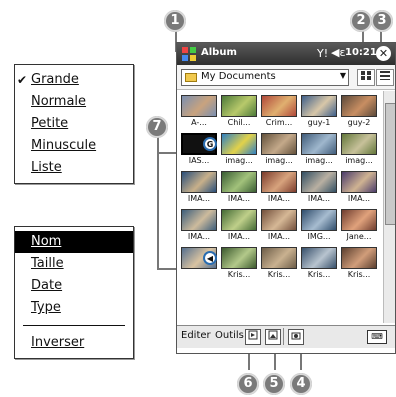 This screenshot has width=396, height=397. I want to click on callout-3: 3, so click(382, 21).